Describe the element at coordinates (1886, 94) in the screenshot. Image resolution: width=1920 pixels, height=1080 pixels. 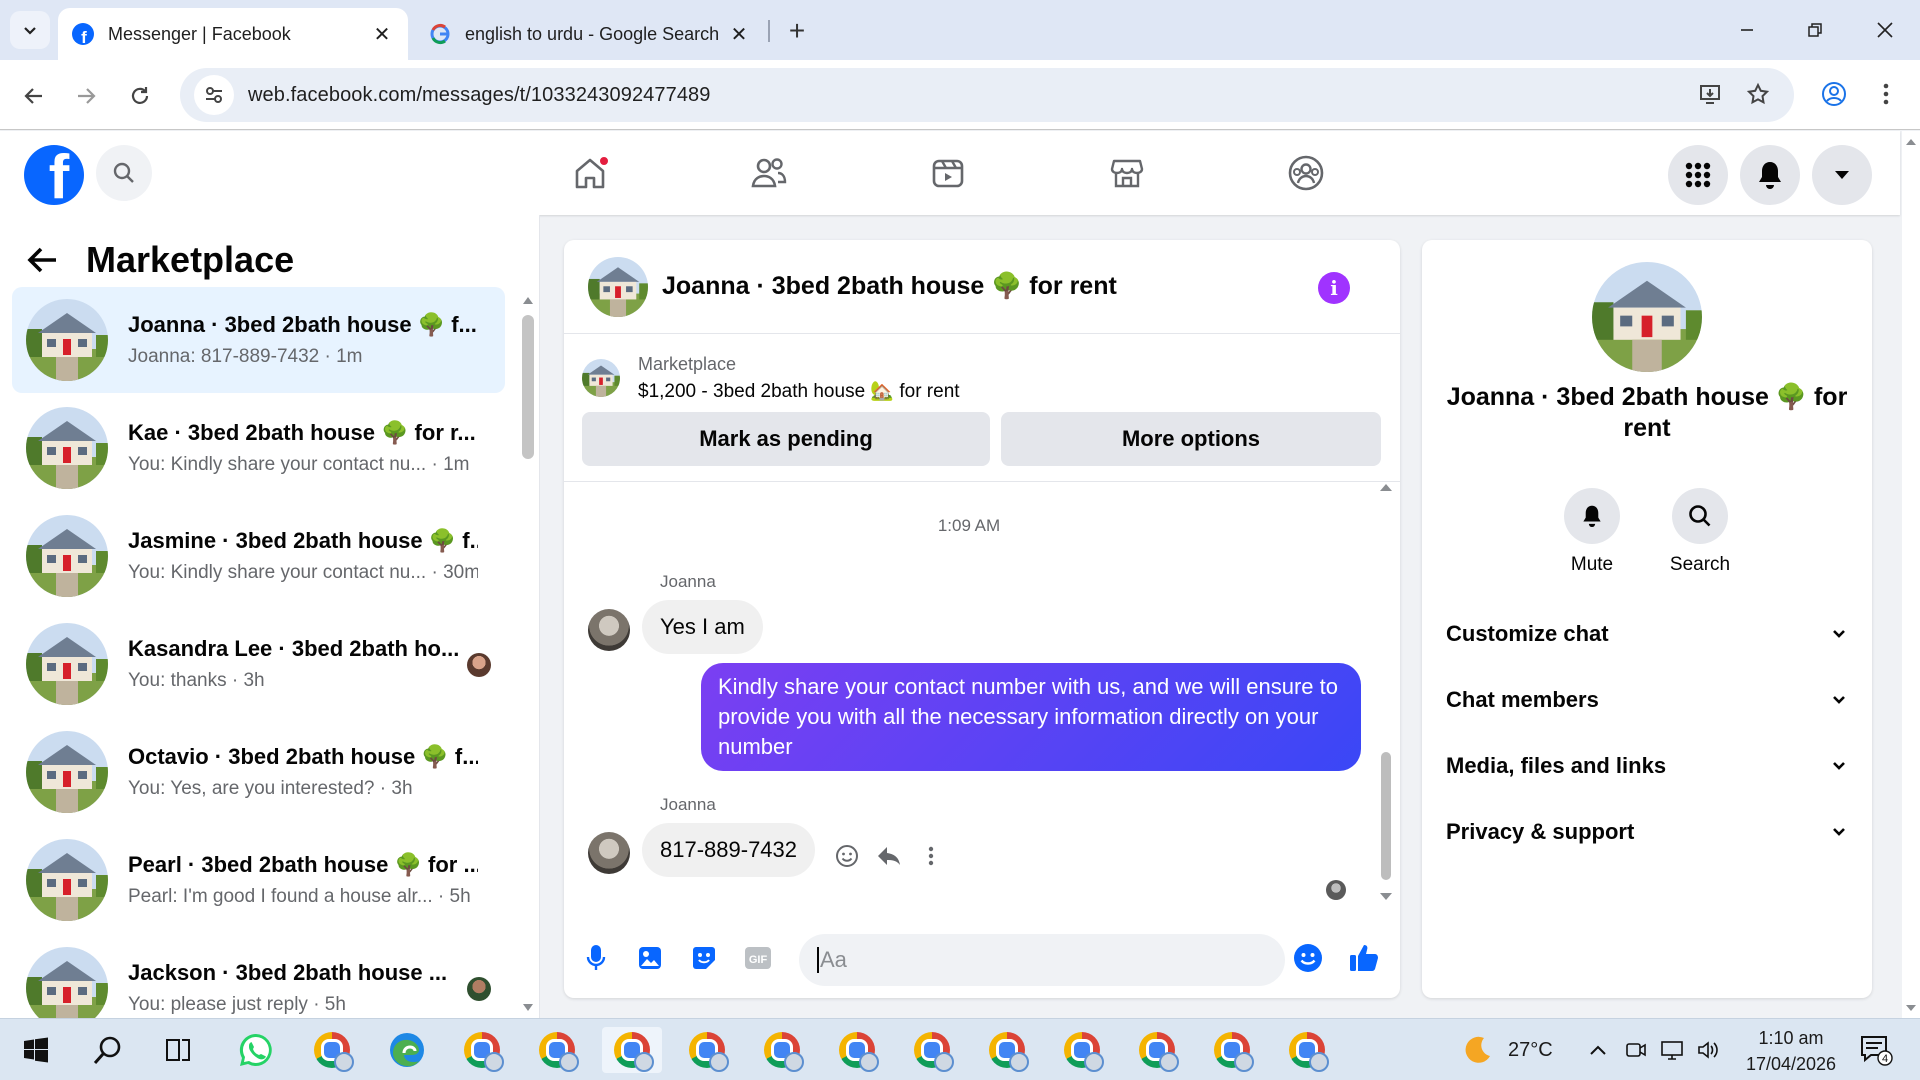
I see `browser-menu-icon` at that location.